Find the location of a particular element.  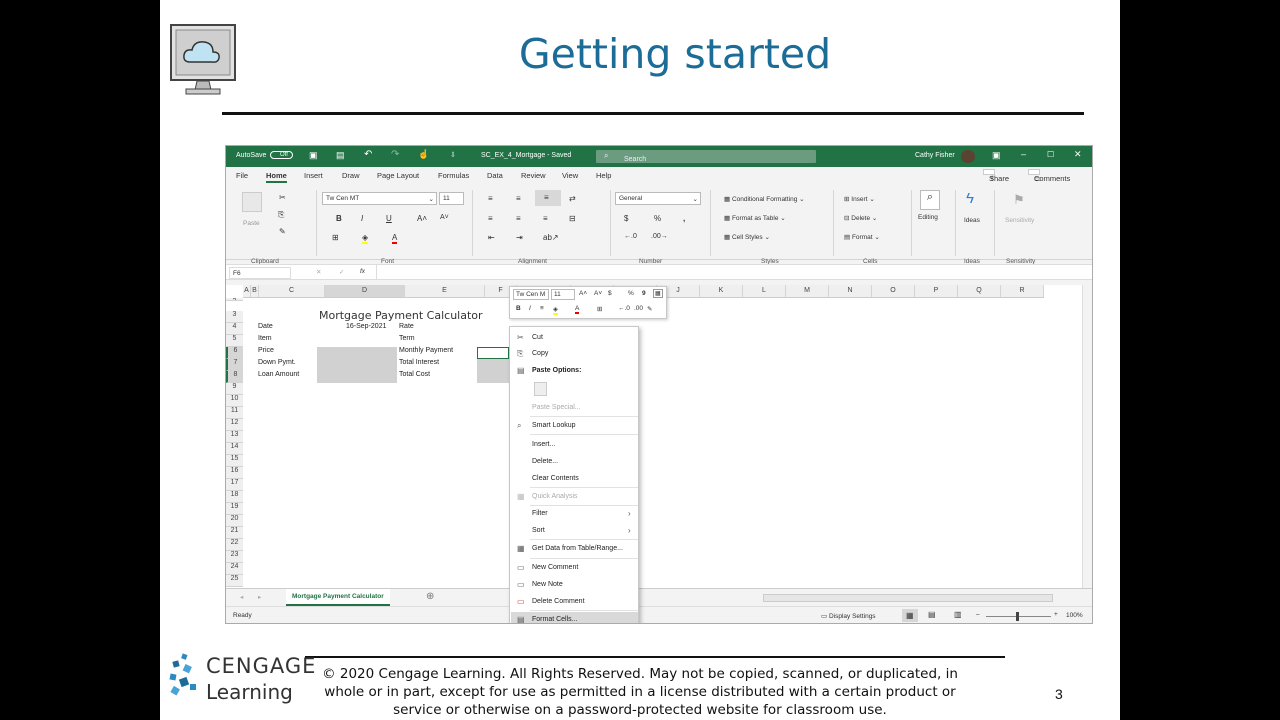

tab-page-layout: Page Layout is located at coordinates (398, 175).